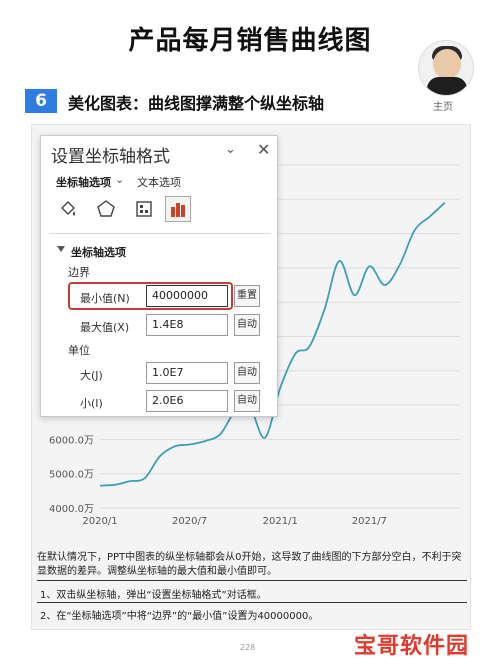  I want to click on minor-label: 小(I), so click(91, 403).